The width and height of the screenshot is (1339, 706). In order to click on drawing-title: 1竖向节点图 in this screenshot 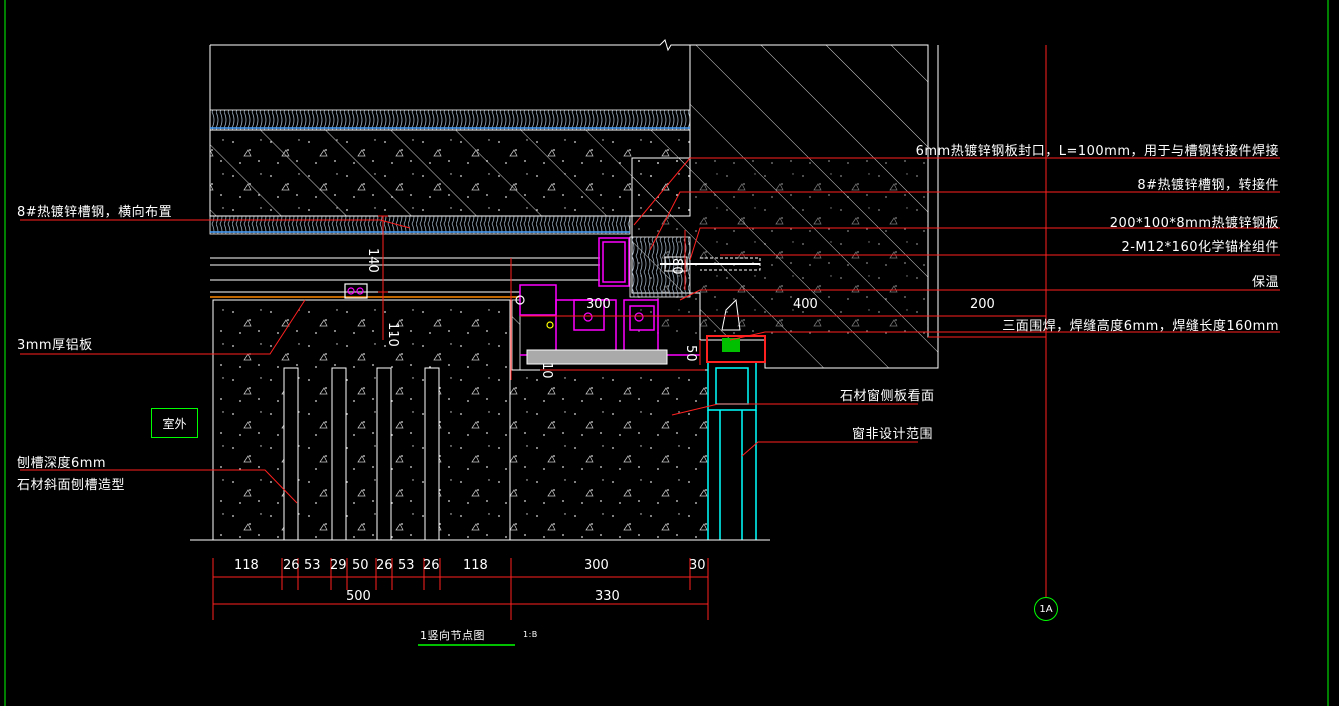, I will do `click(452, 635)`.